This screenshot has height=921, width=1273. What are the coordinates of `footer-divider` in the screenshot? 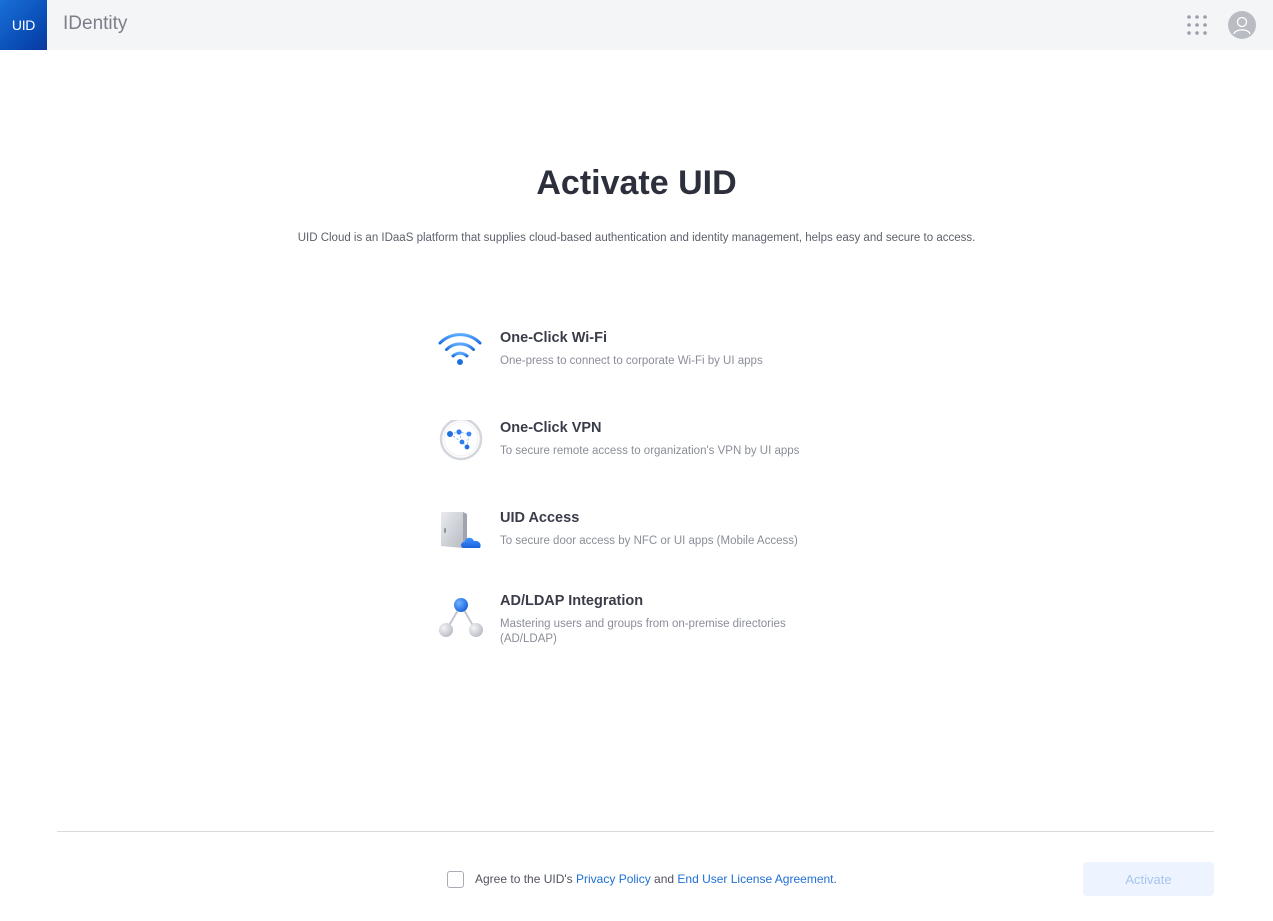 It's located at (635, 831).